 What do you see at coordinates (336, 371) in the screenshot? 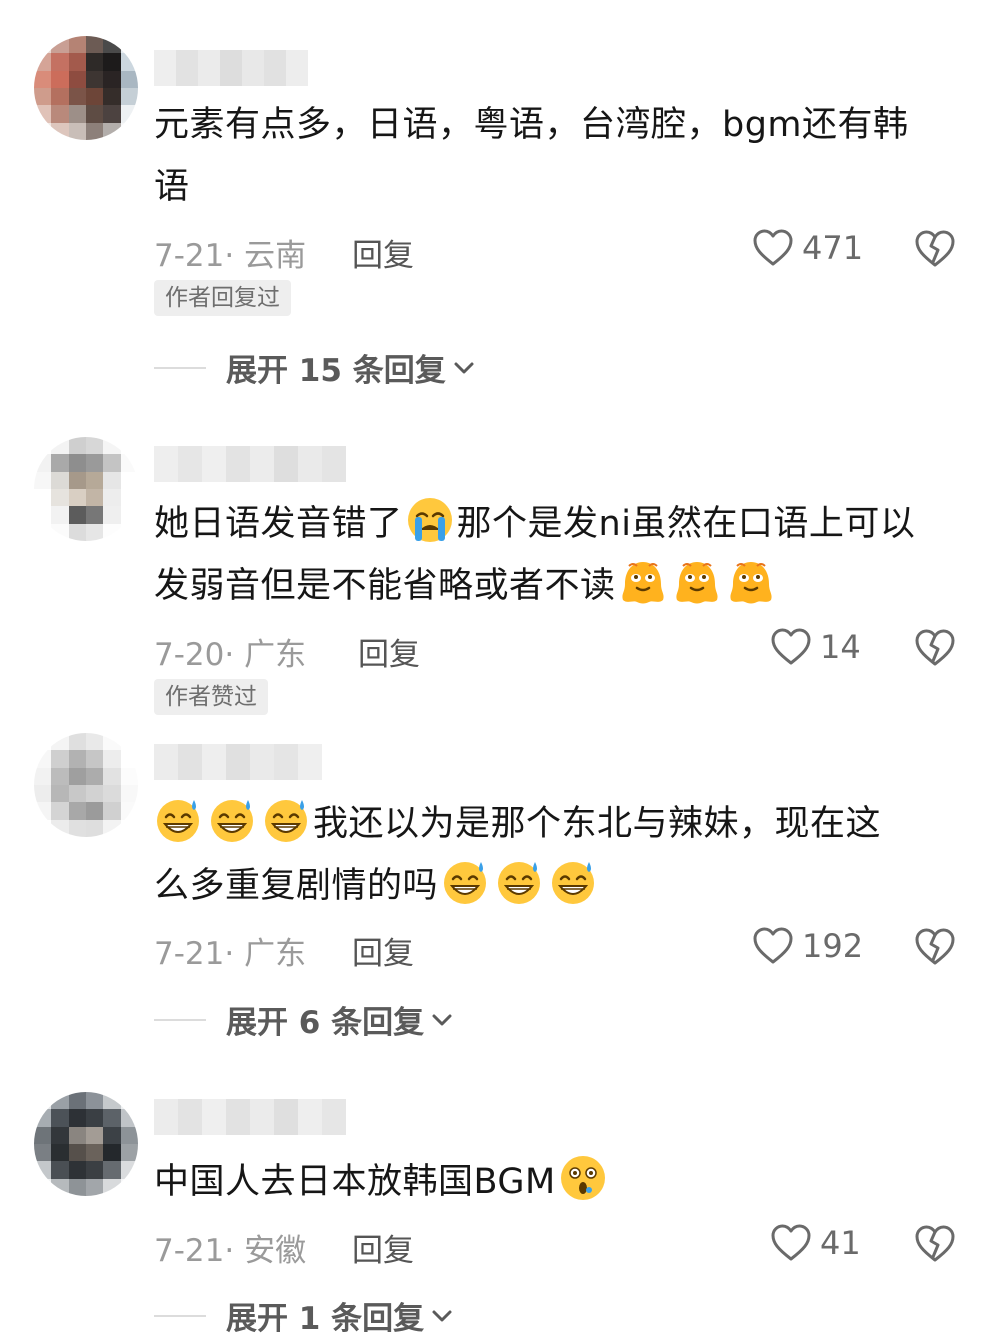
I see `expand-replies-label: 展开 15 条回复` at bounding box center [336, 371].